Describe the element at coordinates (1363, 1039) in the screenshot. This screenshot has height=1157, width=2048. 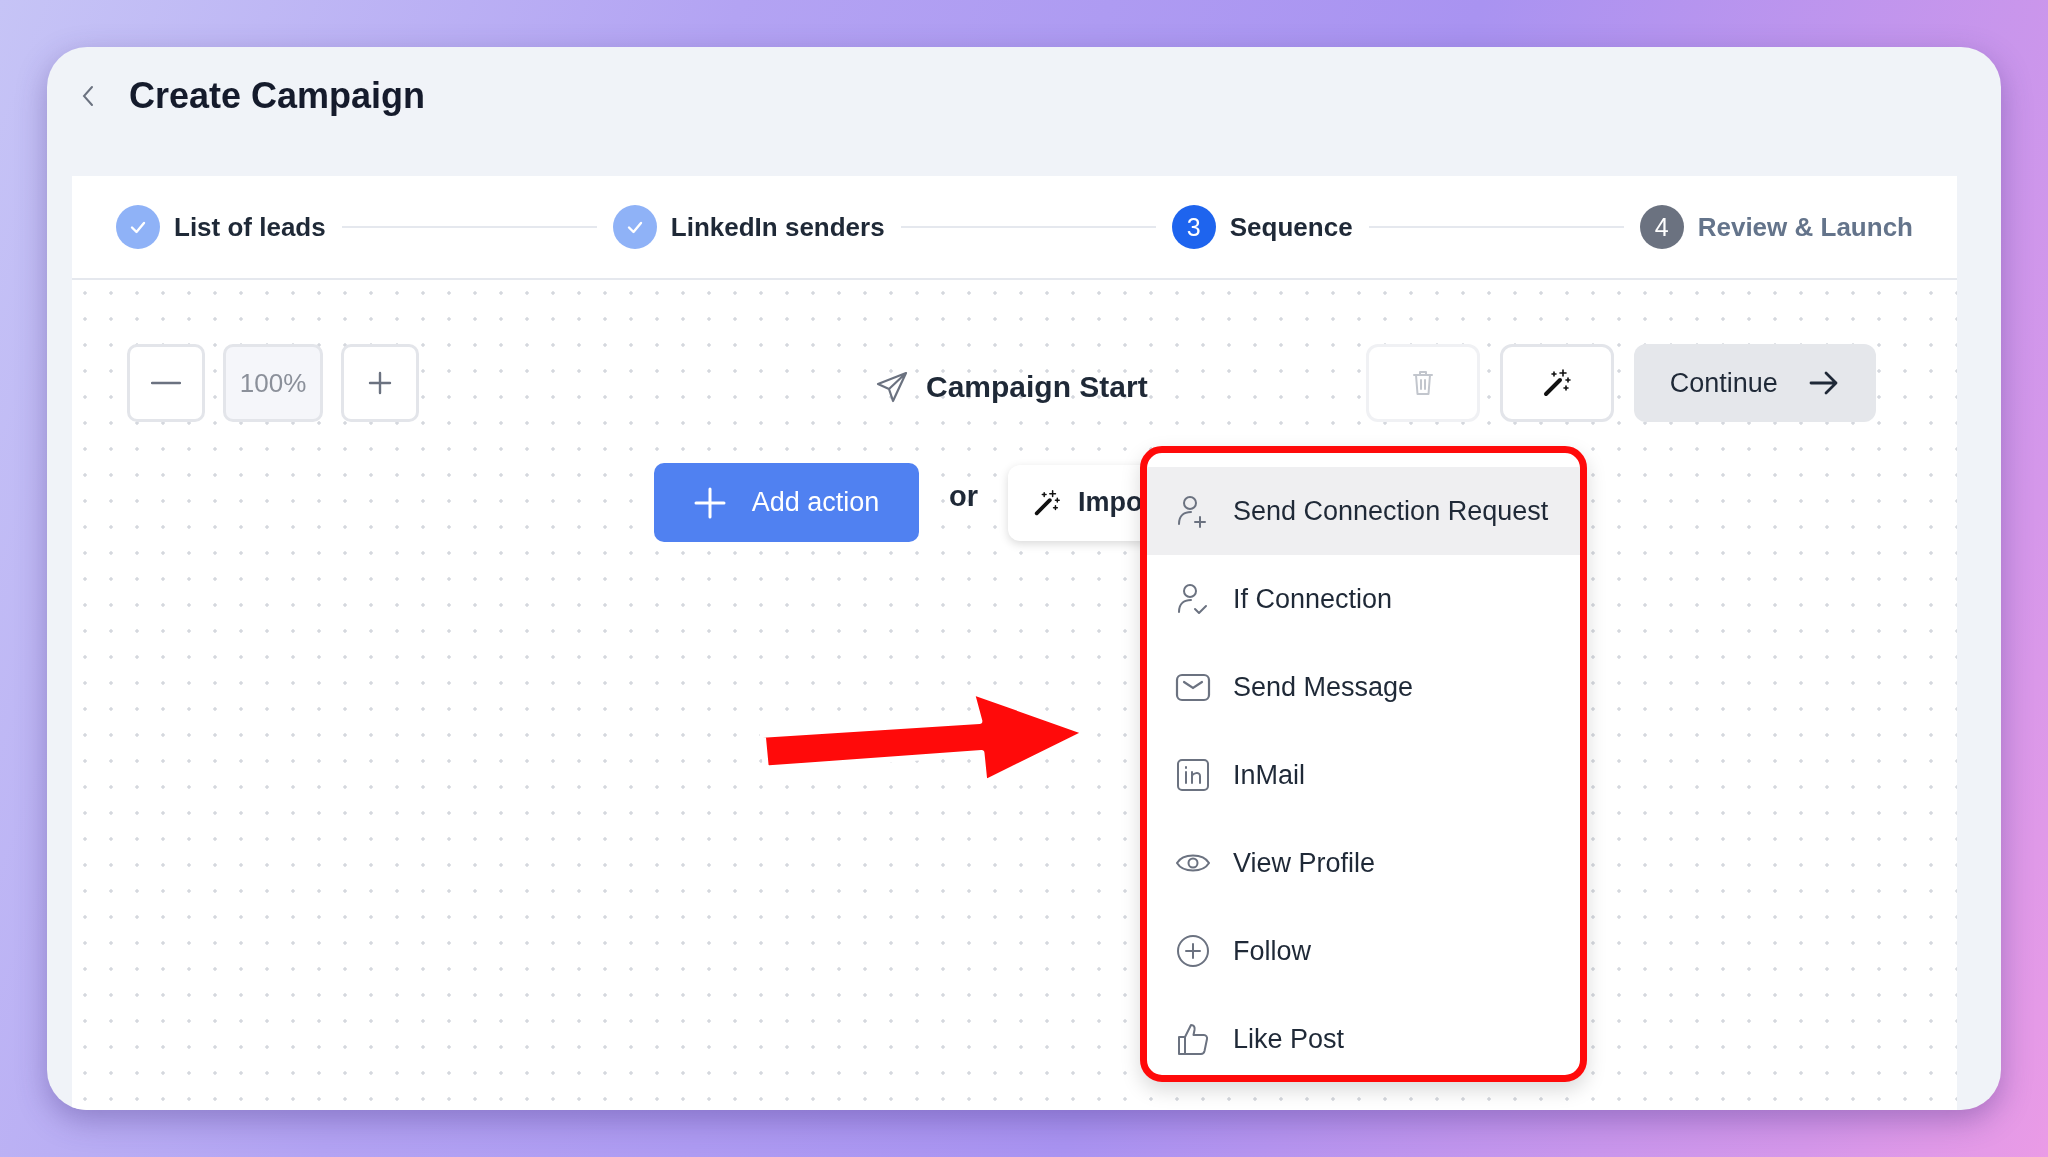
I see `menu-item: Like Post` at that location.